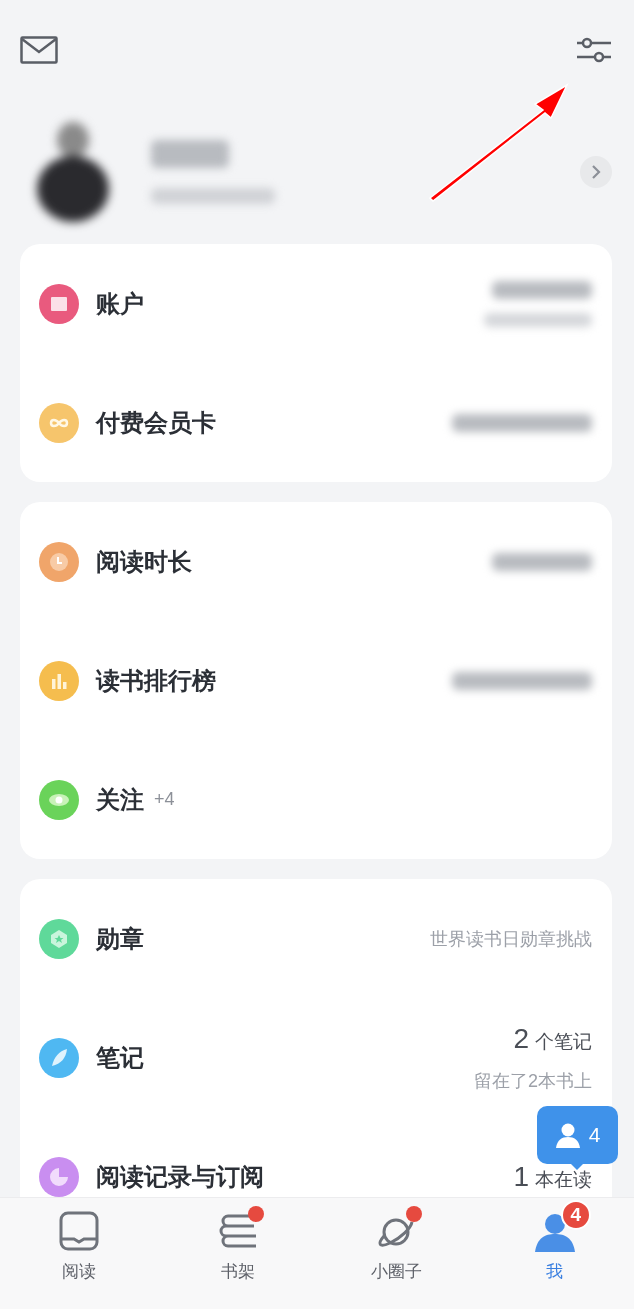  Describe the element at coordinates (39, 50) in the screenshot. I see `mail-icon` at that location.